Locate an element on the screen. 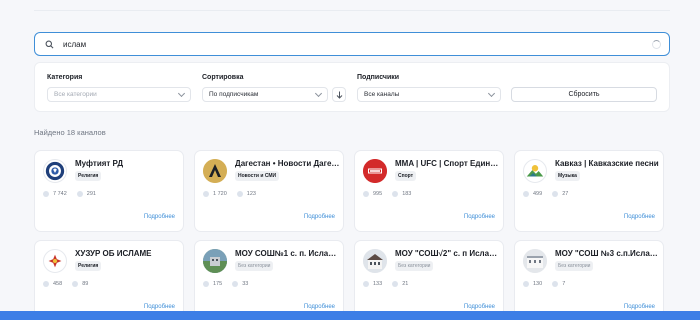  sort-arrow-down-icon is located at coordinates (339, 95).